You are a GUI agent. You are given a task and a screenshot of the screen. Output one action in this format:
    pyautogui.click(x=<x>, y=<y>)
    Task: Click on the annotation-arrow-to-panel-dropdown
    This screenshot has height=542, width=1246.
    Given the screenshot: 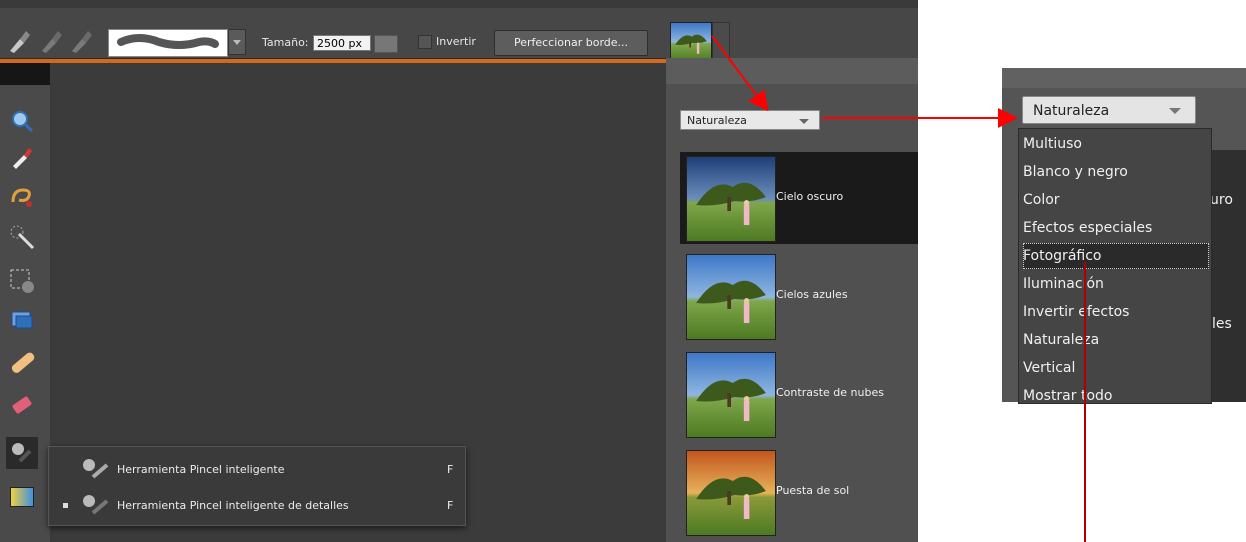 What is the action you would take?
    pyautogui.click(x=740, y=73)
    